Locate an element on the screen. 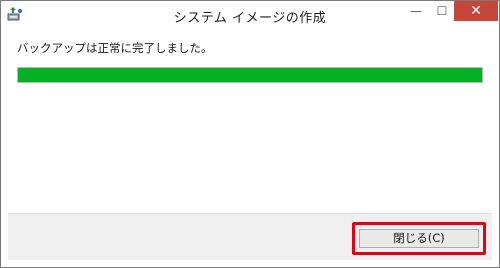  title-bar: システム イメージの作成 — ☐ ✕ is located at coordinates (250, 16).